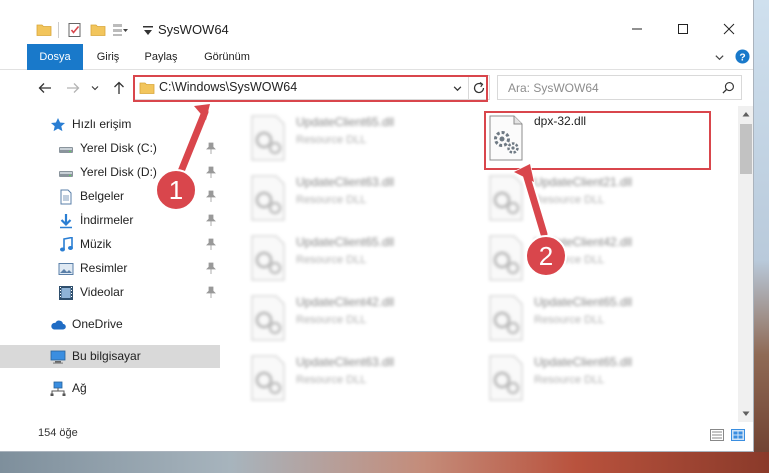  I want to click on sidebar-item-documents: Belgeler, so click(110, 196).